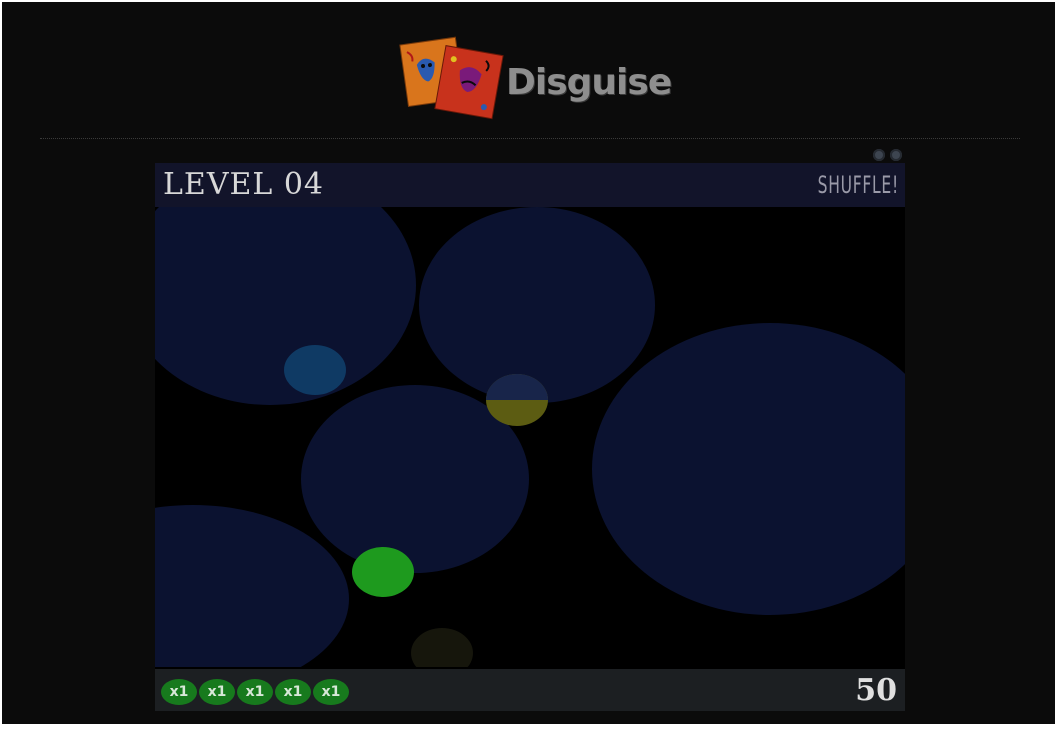 This screenshot has width=1057, height=729. What do you see at coordinates (896, 155) in the screenshot?
I see `close-dot-icon` at bounding box center [896, 155].